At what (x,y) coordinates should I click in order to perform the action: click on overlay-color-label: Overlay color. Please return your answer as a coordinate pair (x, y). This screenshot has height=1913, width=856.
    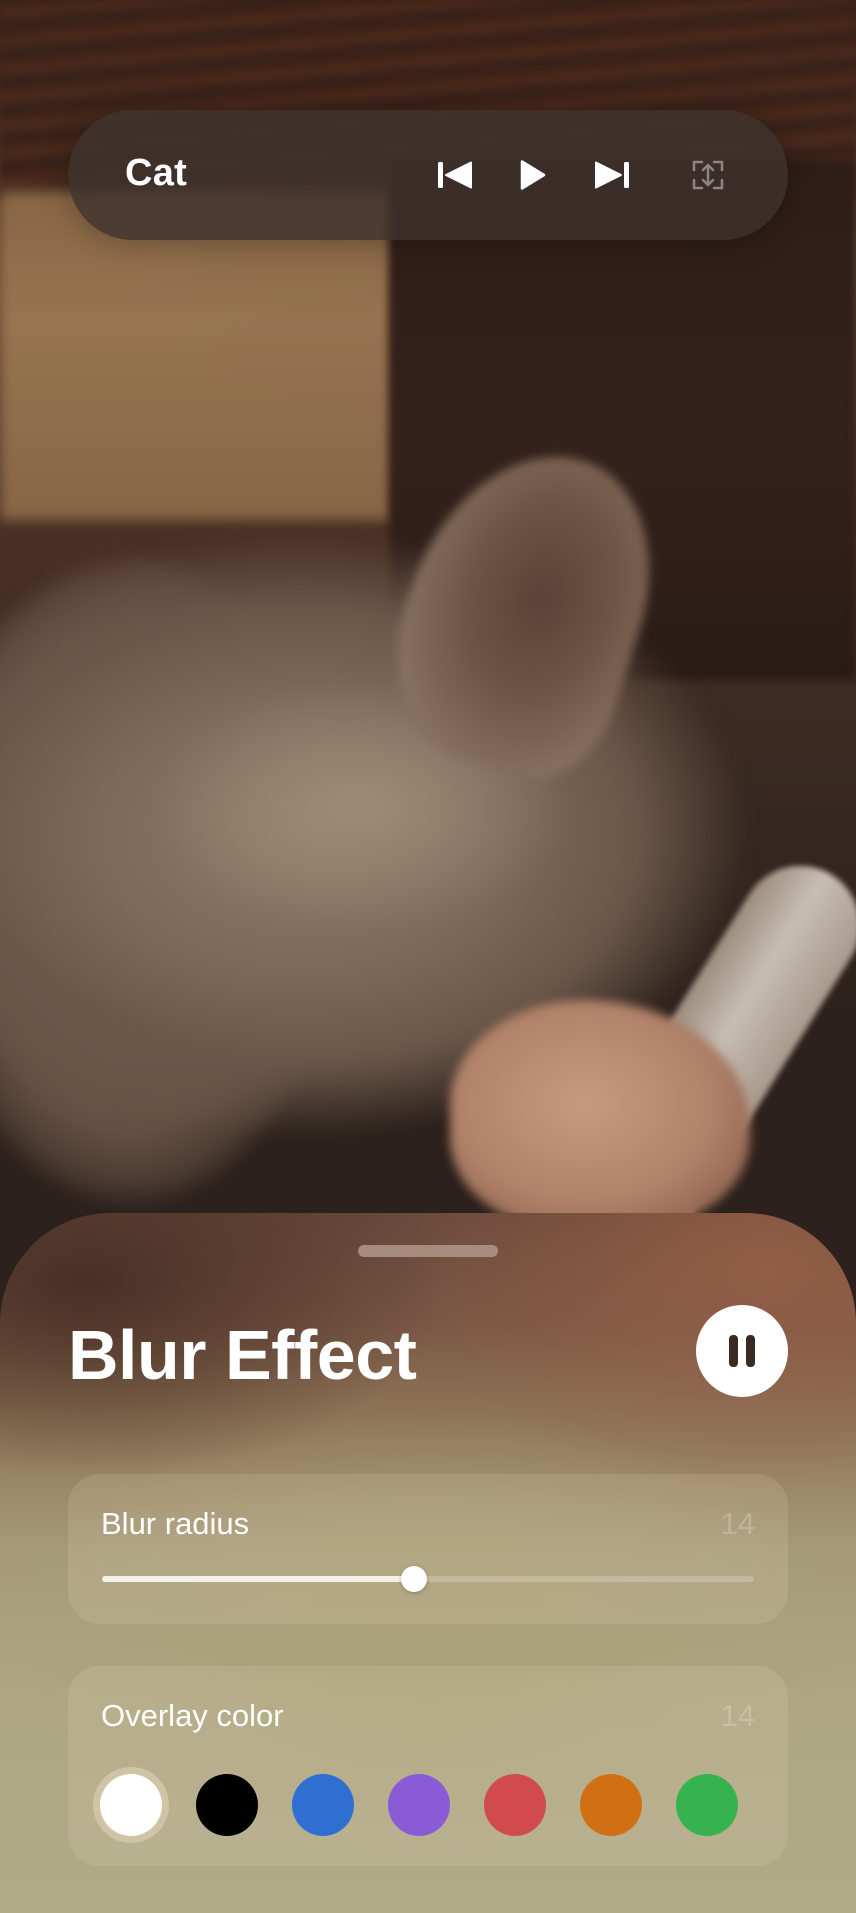
    Looking at the image, I should click on (192, 1715).